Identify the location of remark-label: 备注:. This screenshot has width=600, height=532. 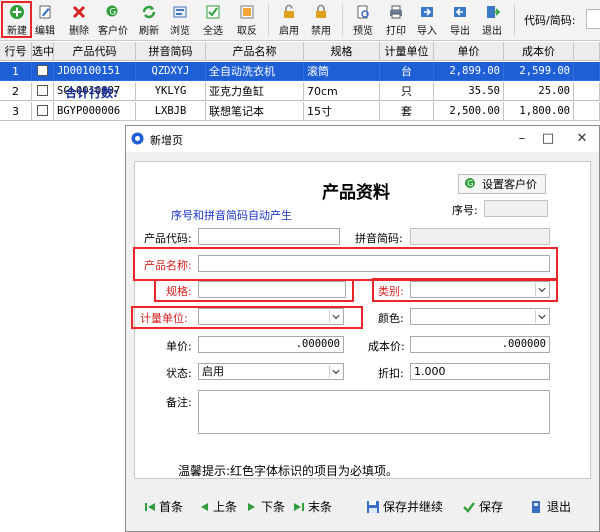
(179, 402).